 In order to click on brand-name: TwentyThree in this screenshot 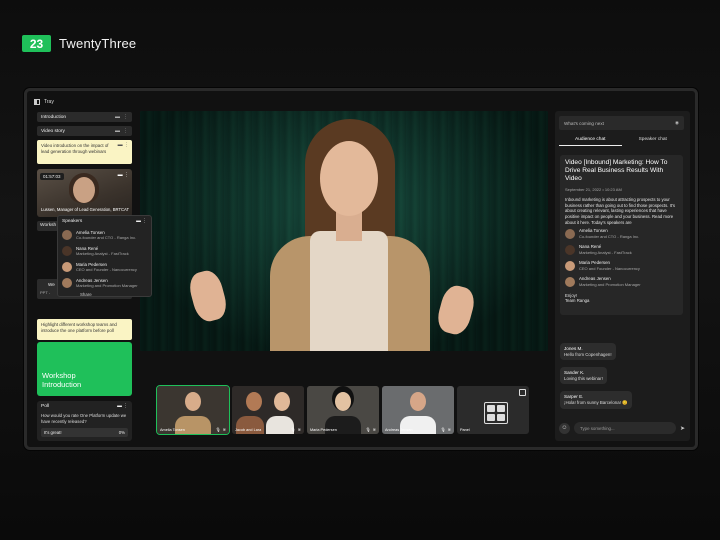, I will do `click(98, 43)`.